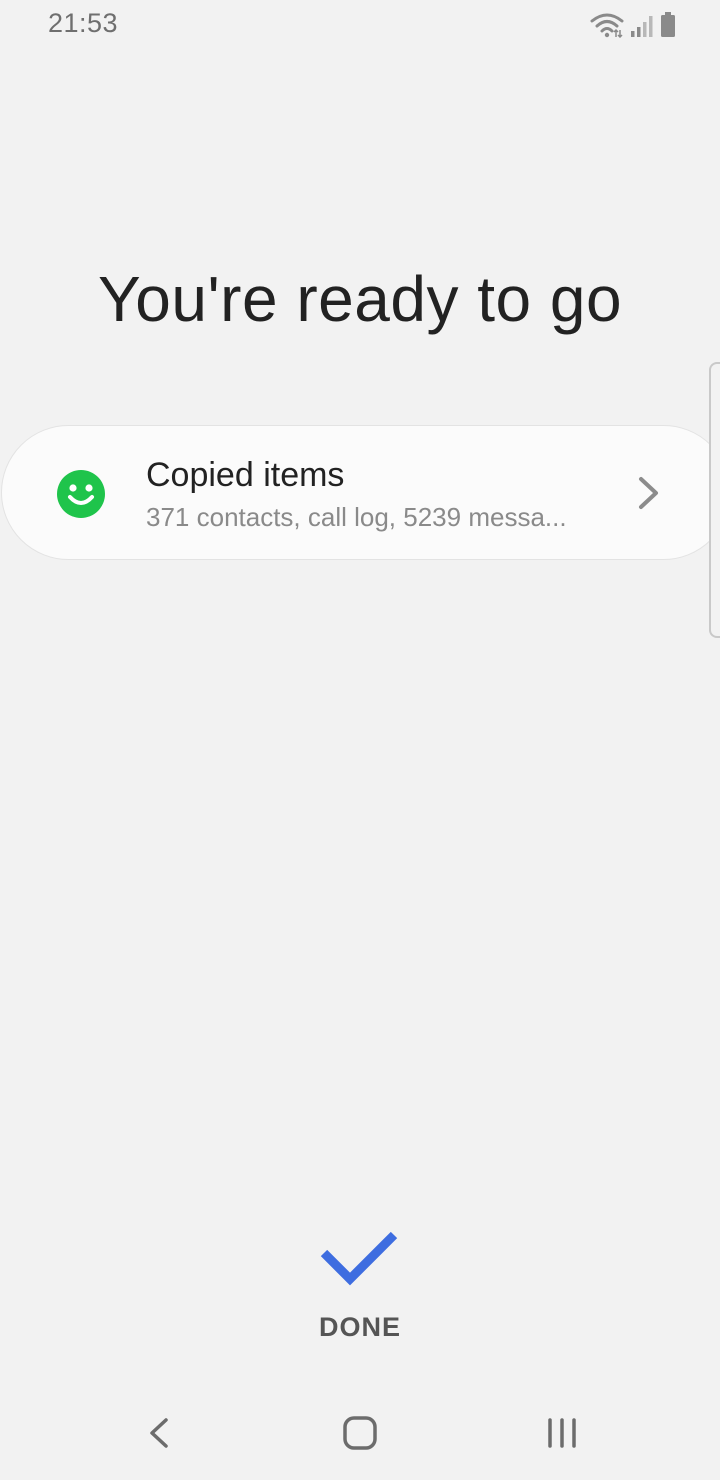 The width and height of the screenshot is (720, 1480). What do you see at coordinates (360, 299) in the screenshot?
I see `page-title: You're ready to go` at bounding box center [360, 299].